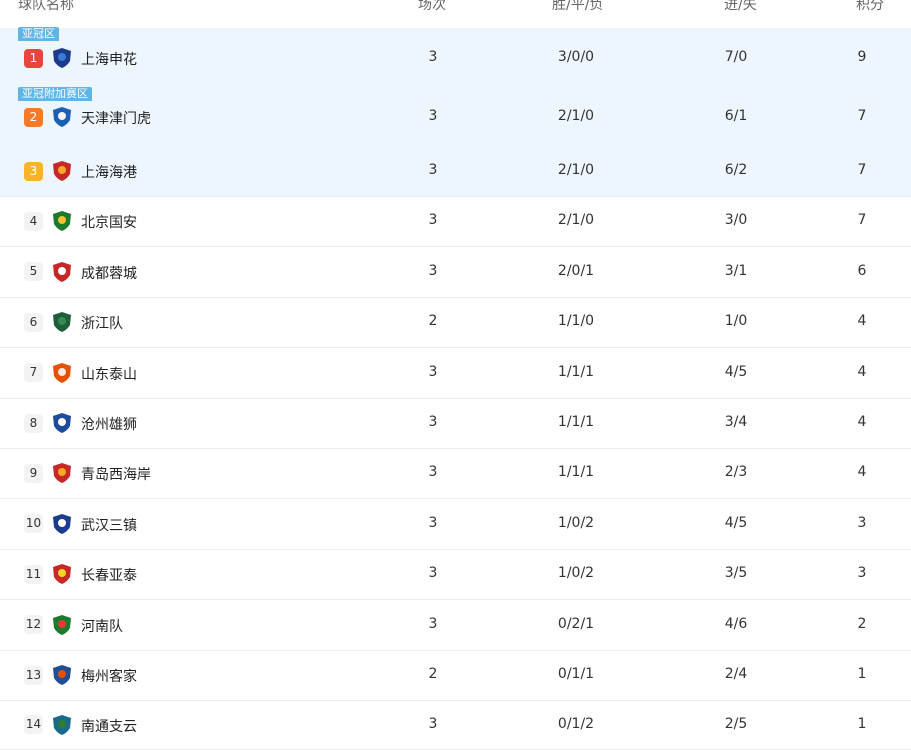  What do you see at coordinates (576, 321) in the screenshot?
I see `wdl-cell: 1/1/0` at bounding box center [576, 321].